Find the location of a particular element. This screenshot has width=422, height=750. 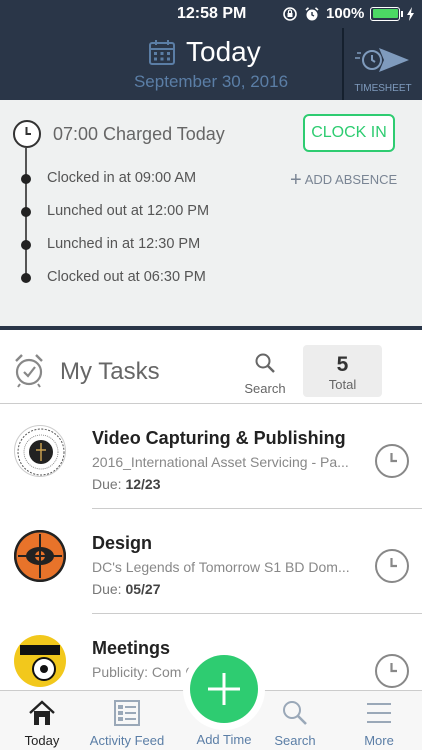

header: Today September 30, 2016 TIMESHEET is located at coordinates (211, 64).